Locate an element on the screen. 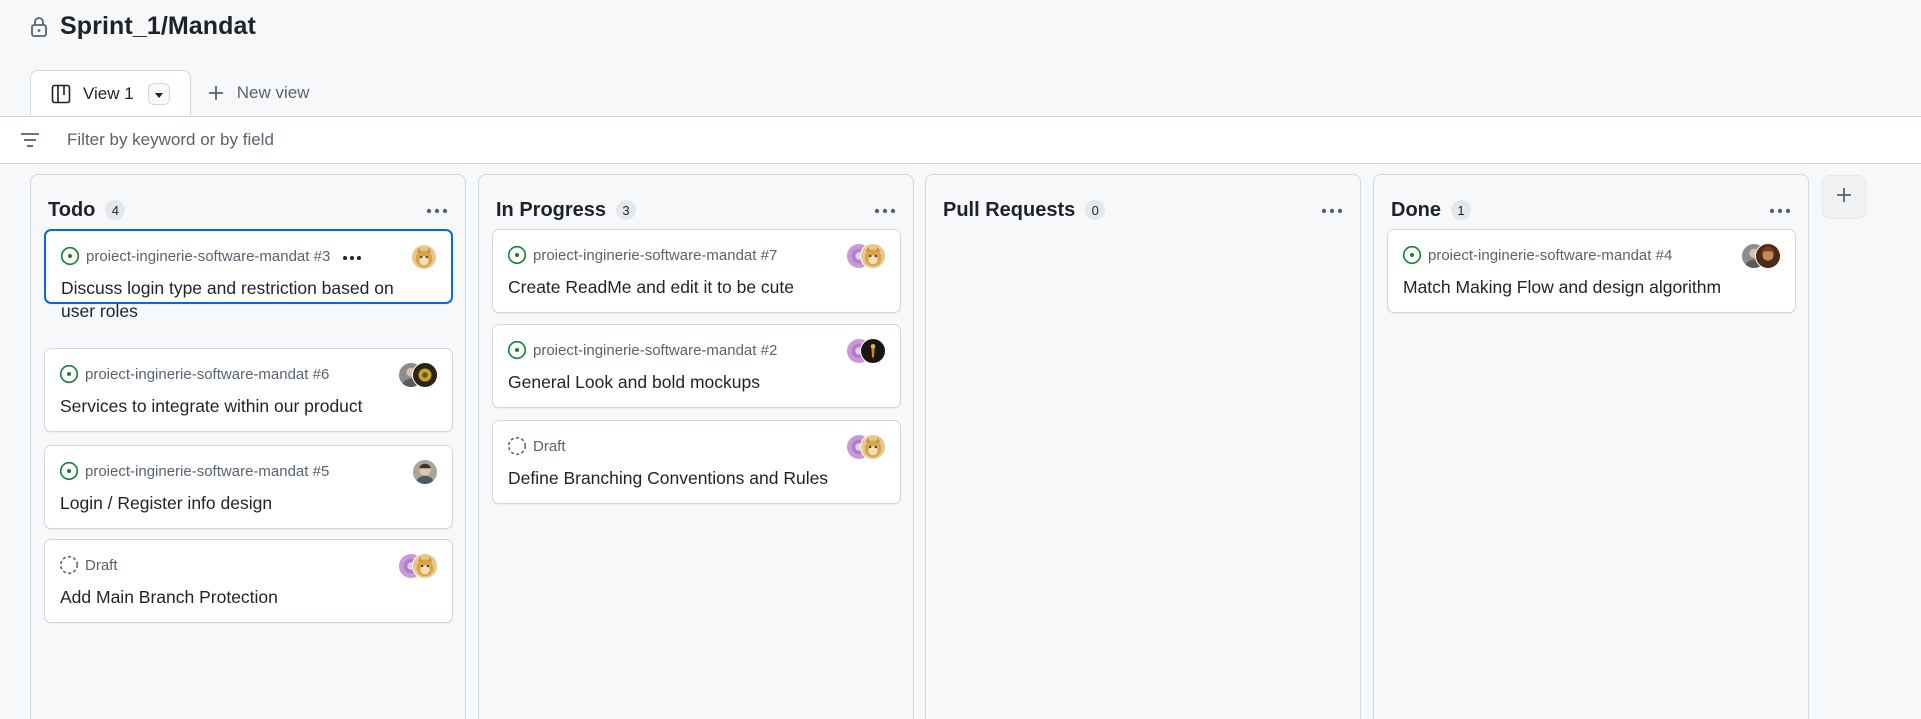  card-meta: proiect-inginerie-software-mandat #3 is located at coordinates (211, 256).